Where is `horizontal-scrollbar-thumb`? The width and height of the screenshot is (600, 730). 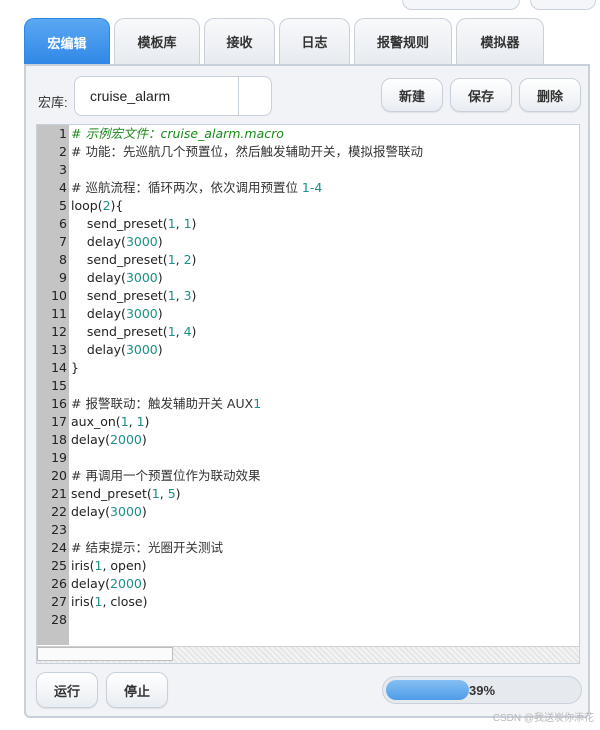 horizontal-scrollbar-thumb is located at coordinates (105, 654).